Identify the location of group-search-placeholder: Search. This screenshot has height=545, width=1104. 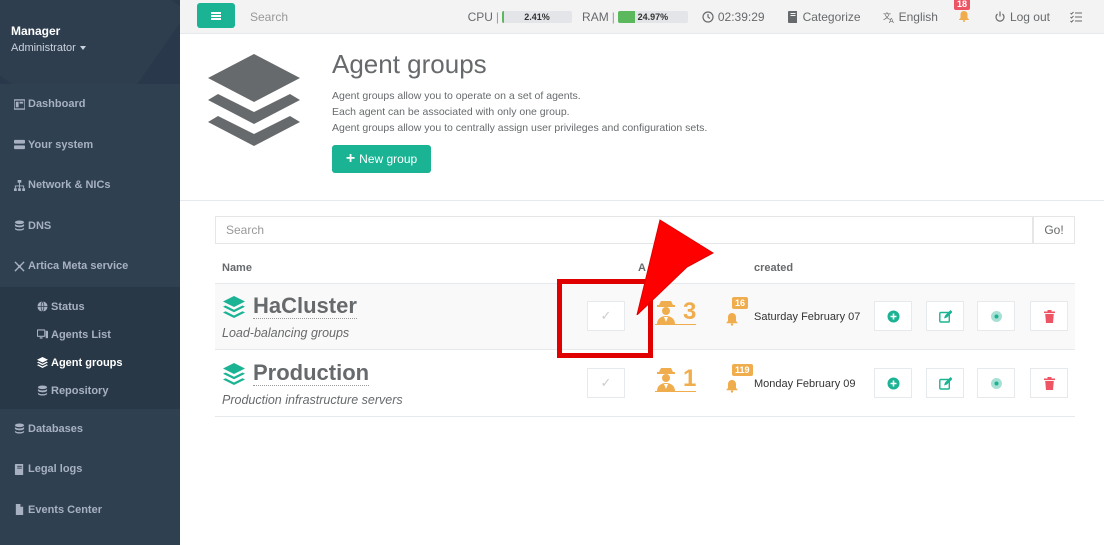
(245, 230).